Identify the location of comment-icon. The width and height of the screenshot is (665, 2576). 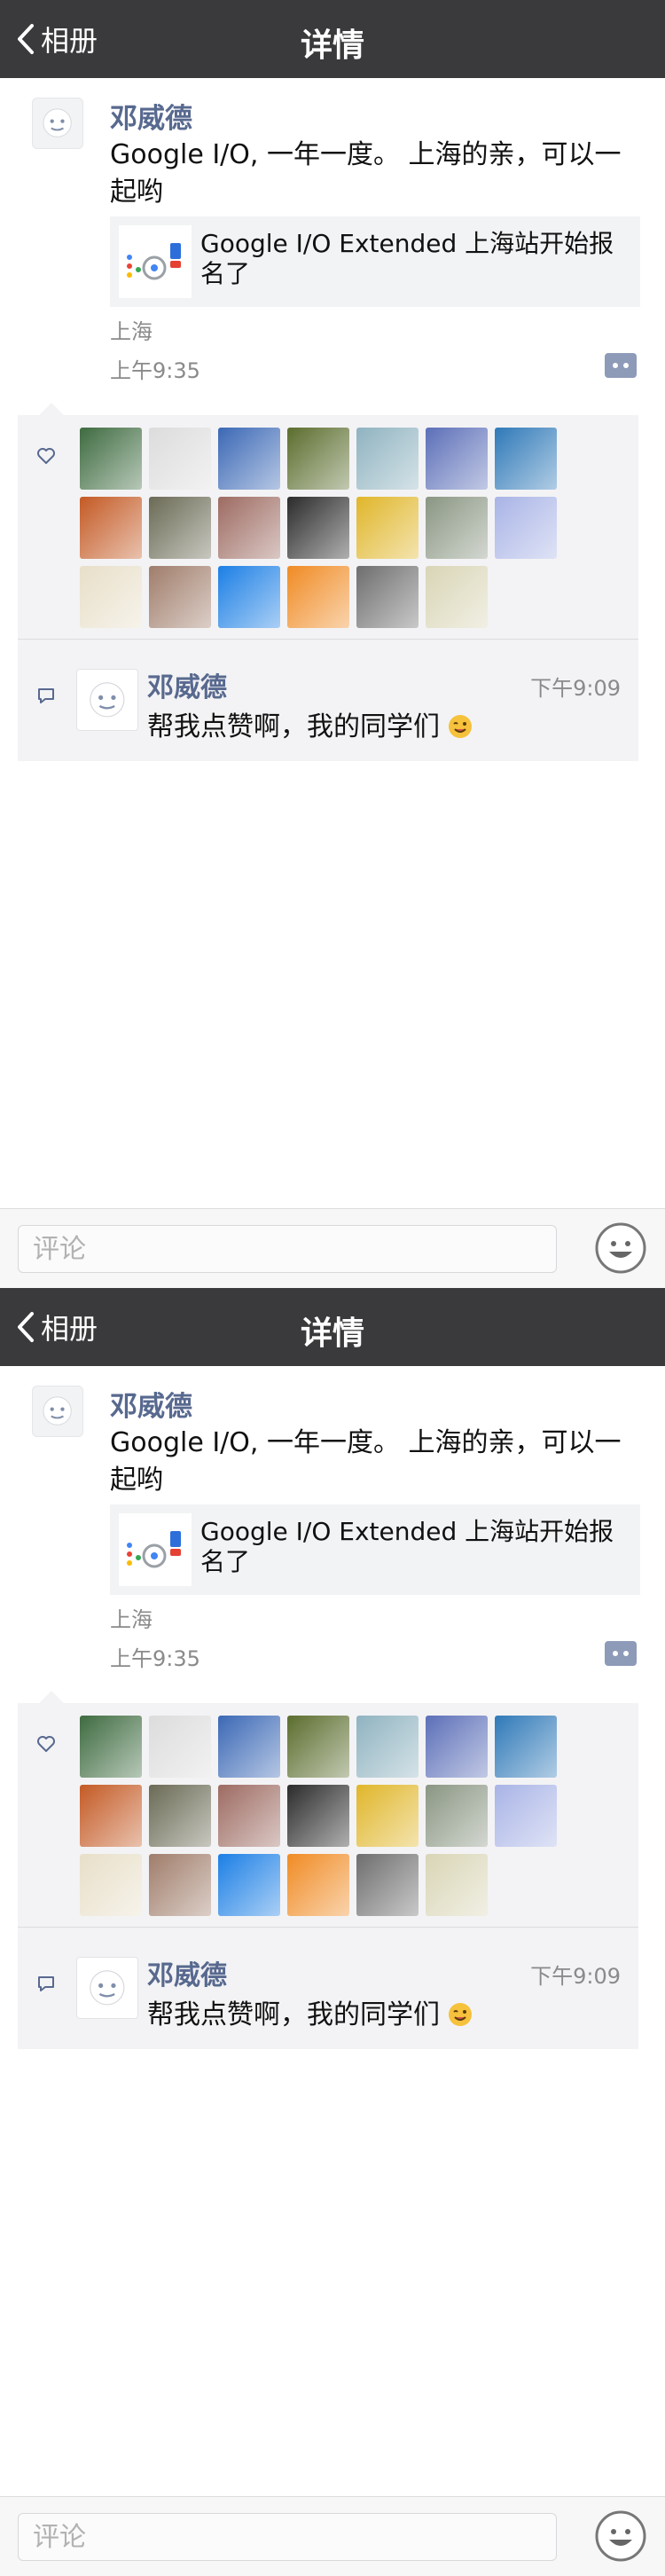
(46, 1983).